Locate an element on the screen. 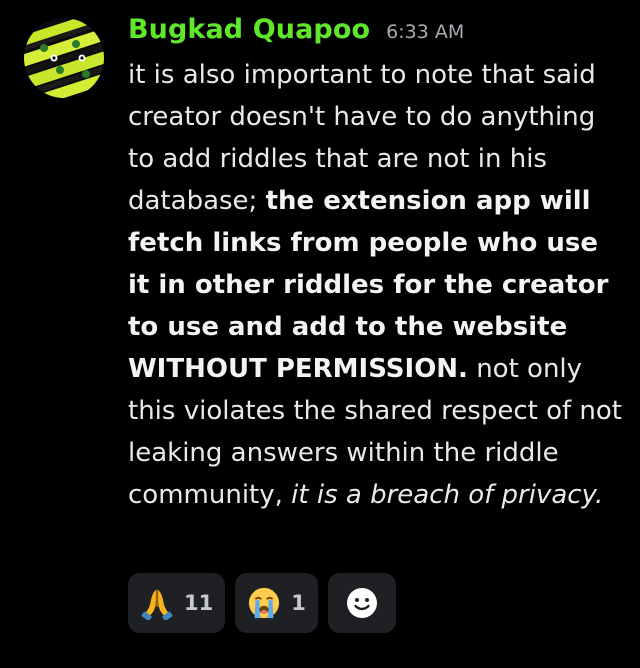  add-reaction-button is located at coordinates (361, 603).